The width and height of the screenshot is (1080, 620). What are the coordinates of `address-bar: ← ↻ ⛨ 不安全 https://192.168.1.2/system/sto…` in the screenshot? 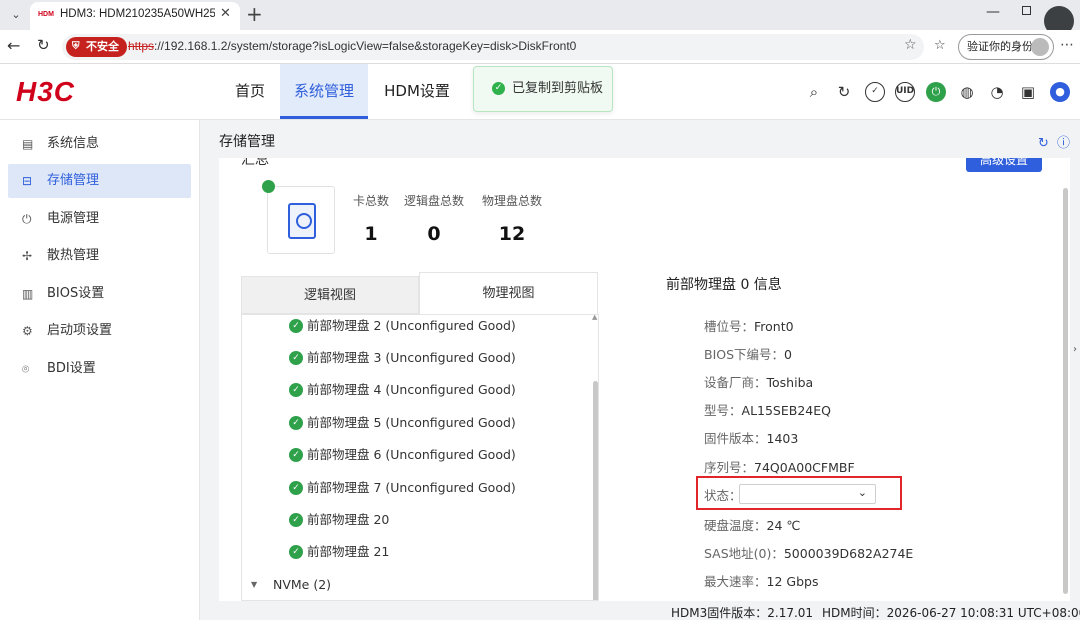 It's located at (540, 47).